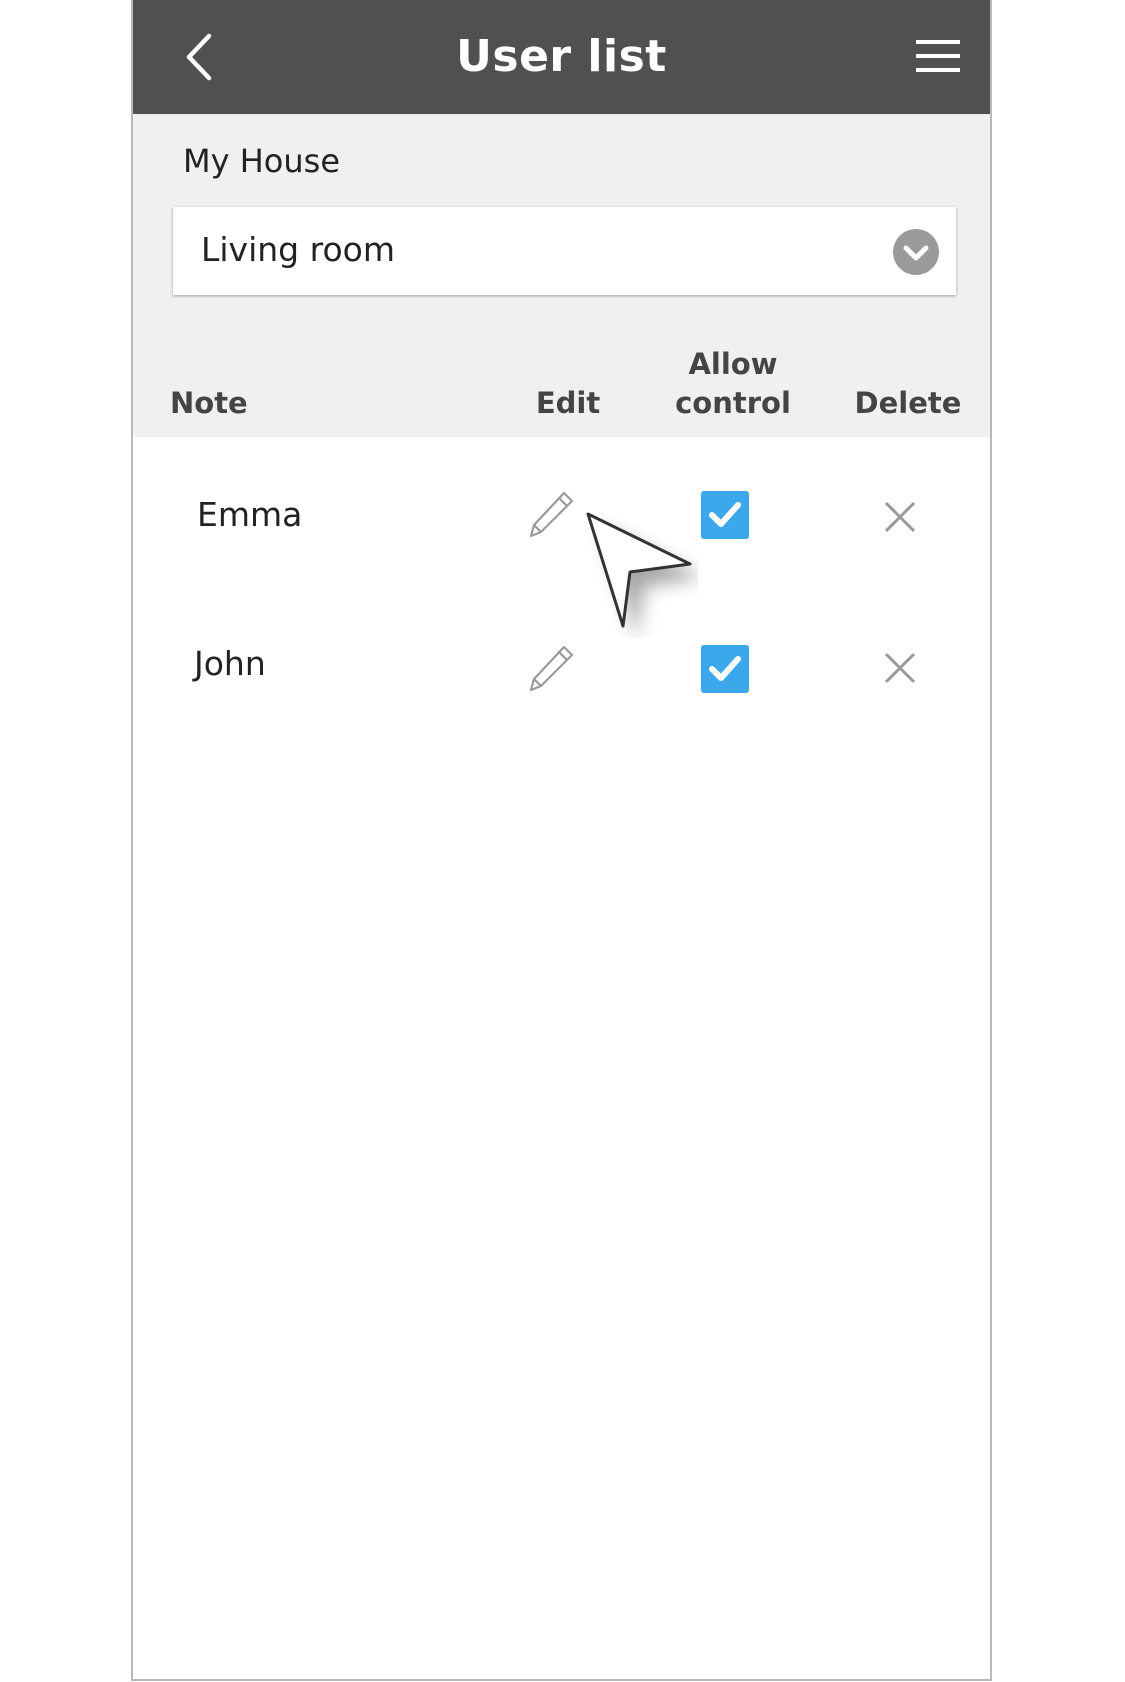  I want to click on user-name: John, so click(230, 663).